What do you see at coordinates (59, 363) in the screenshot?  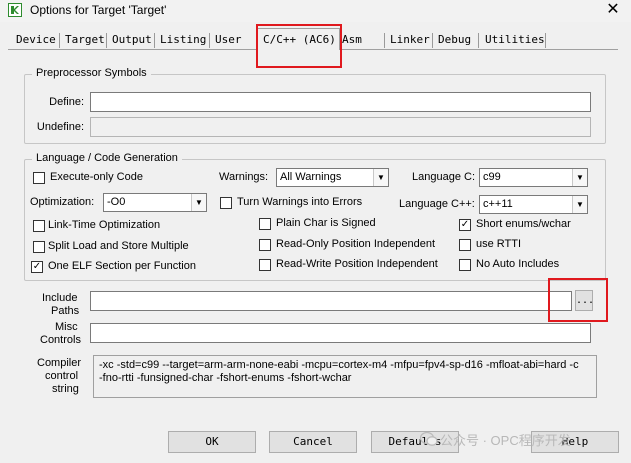 I see `compiler-control-label-line1: Compiler` at bounding box center [59, 363].